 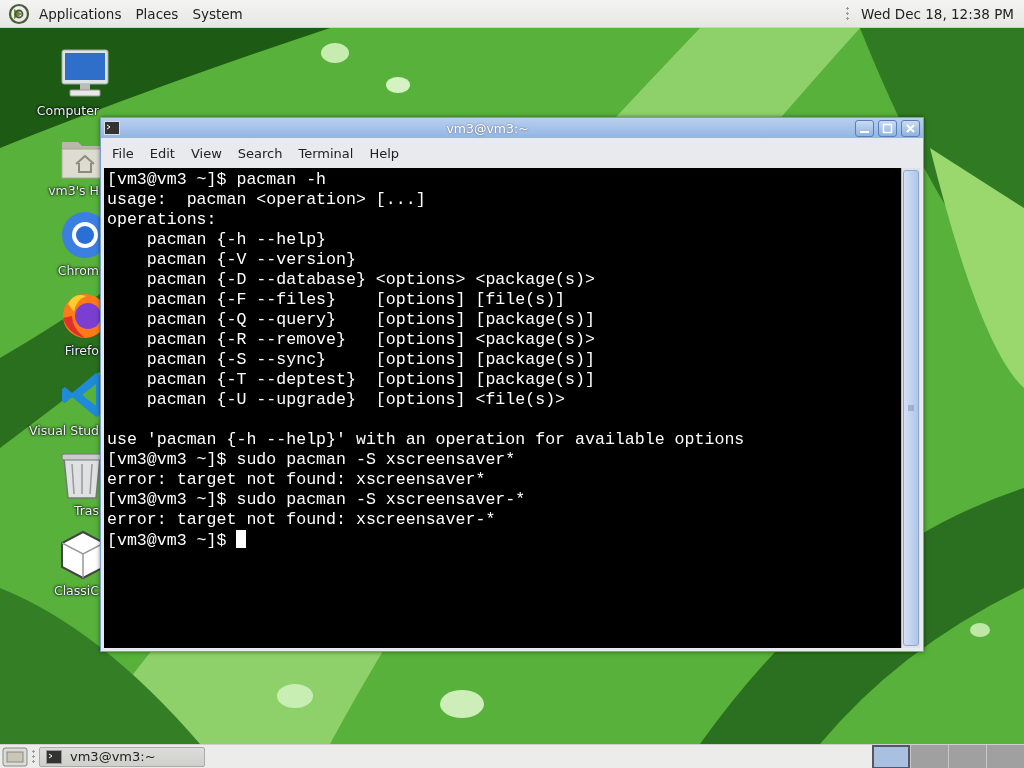 I want to click on show-desktop-icon, so click(x=15, y=756).